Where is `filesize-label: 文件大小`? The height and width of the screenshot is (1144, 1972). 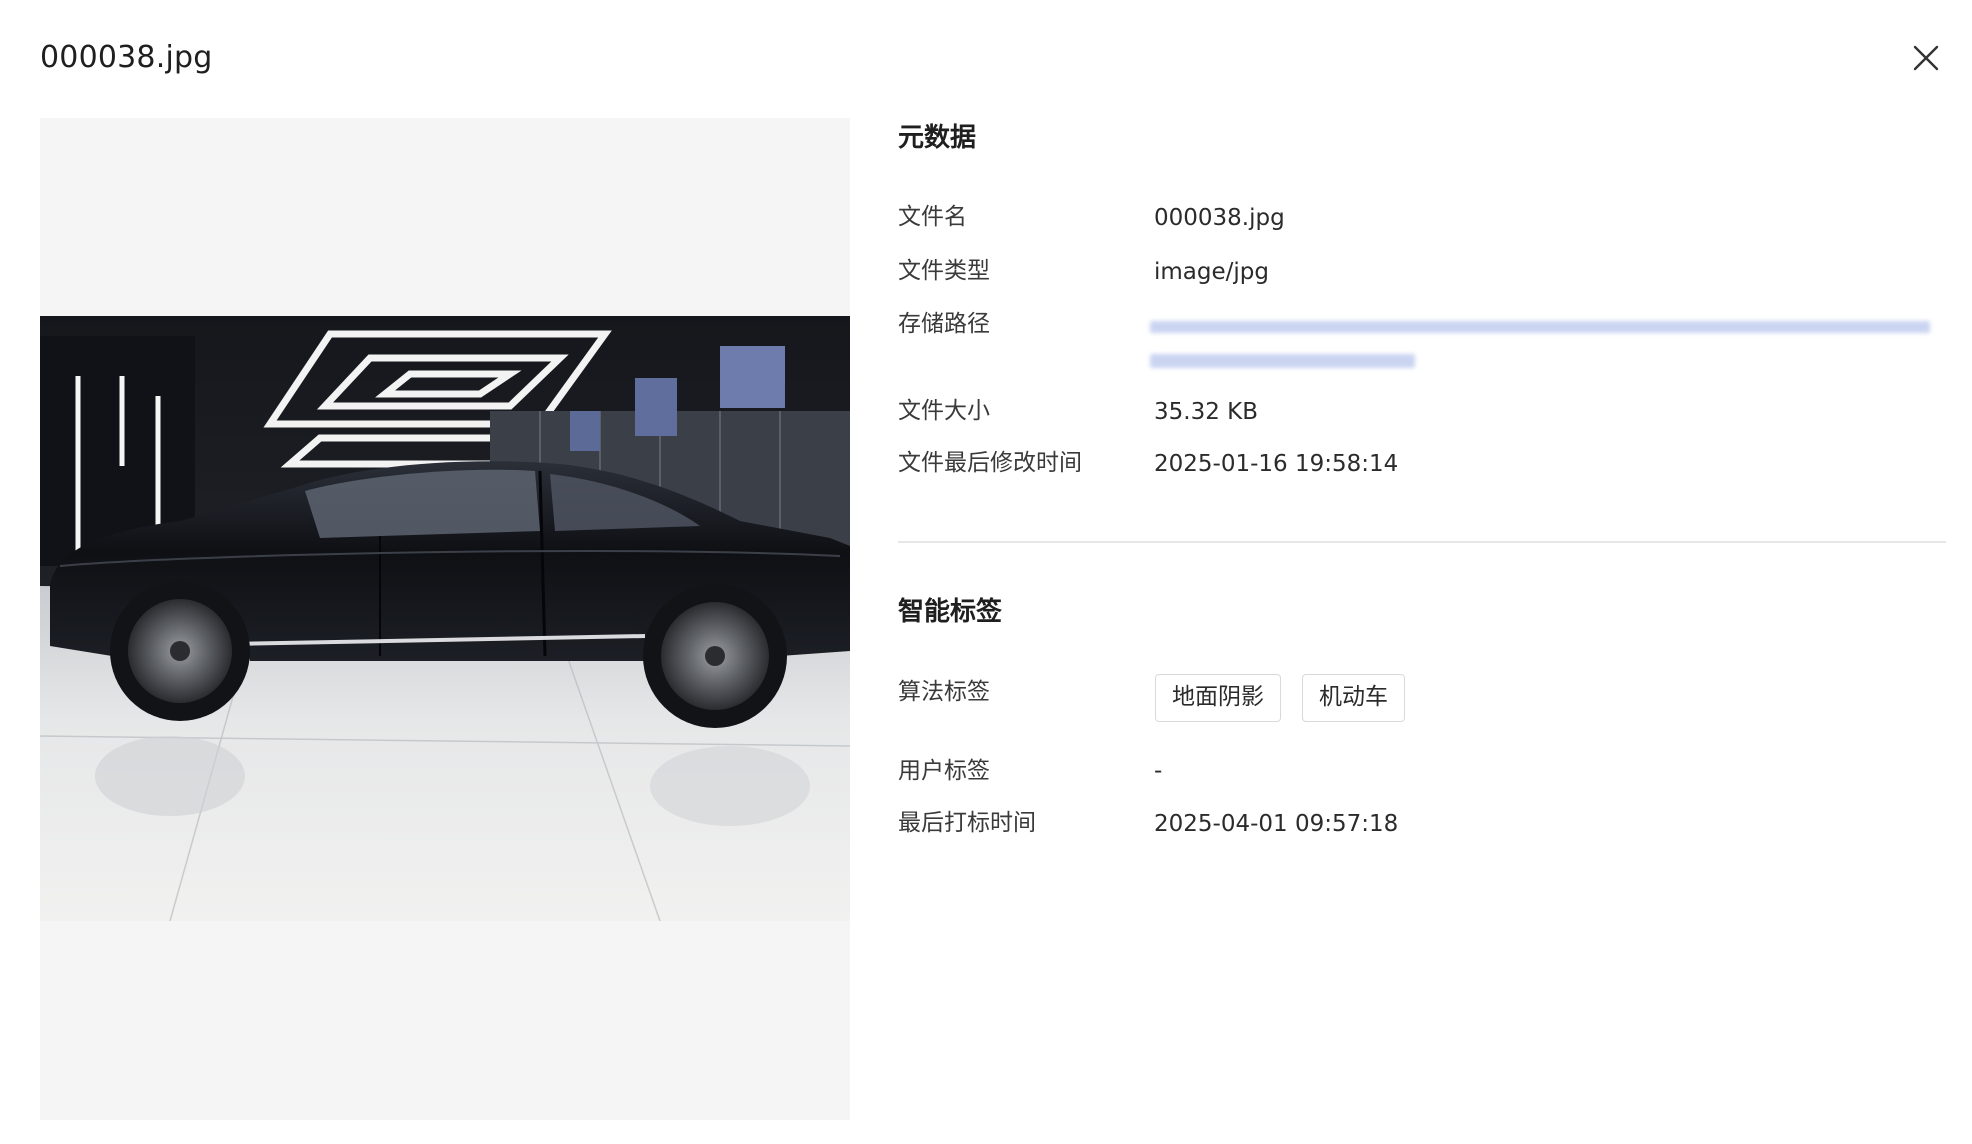 filesize-label: 文件大小 is located at coordinates (944, 411).